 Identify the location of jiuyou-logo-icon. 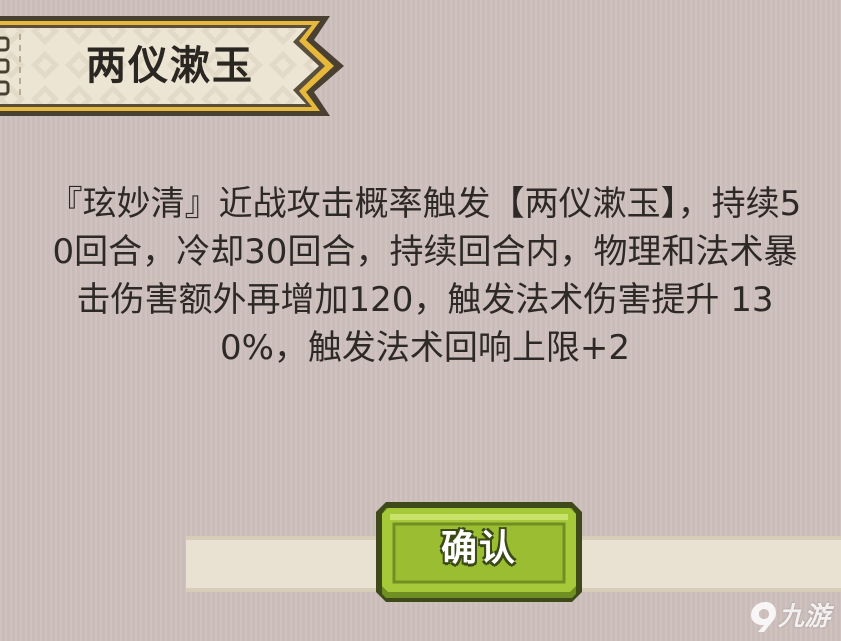
(763, 617).